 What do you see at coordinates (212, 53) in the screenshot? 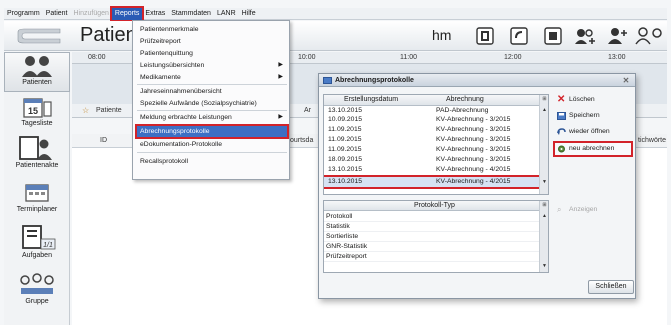
I see `menu-item-patientenquittung: Patientenquittung` at bounding box center [212, 53].